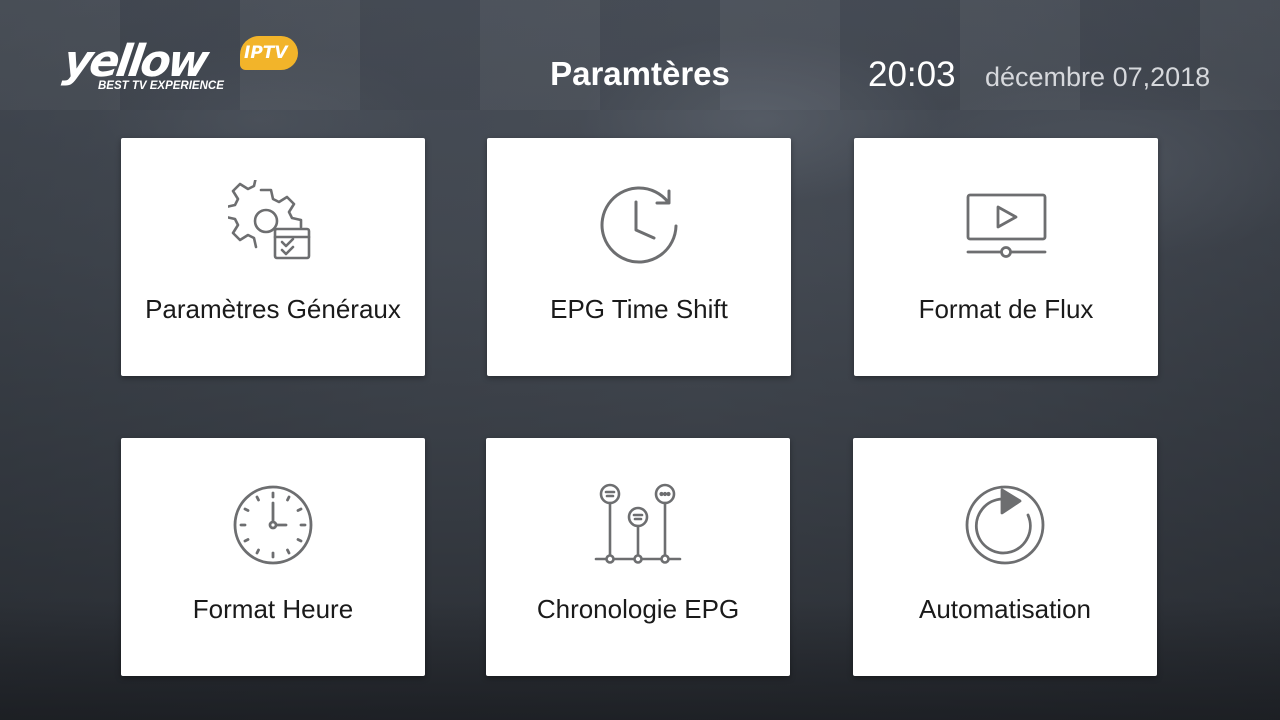  I want to click on tile-epg-timeline: Chronologie EPG, so click(638, 557).